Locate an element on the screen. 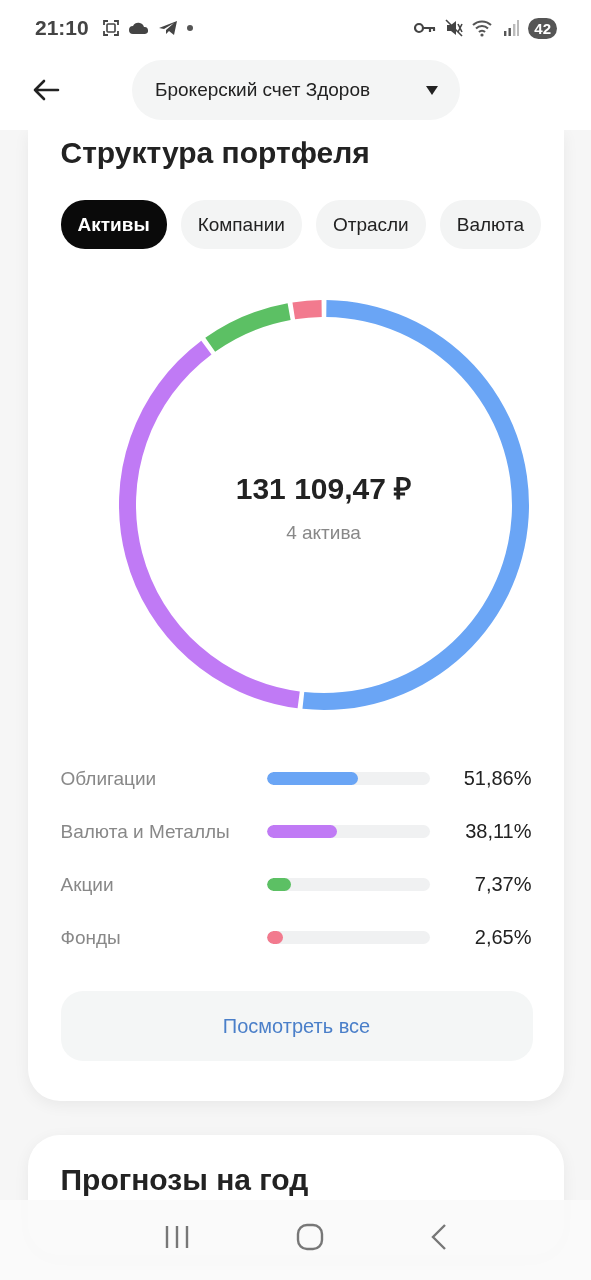 The image size is (591, 1280). asset-class-label: Валюта и Металлы is located at coordinates (145, 831).